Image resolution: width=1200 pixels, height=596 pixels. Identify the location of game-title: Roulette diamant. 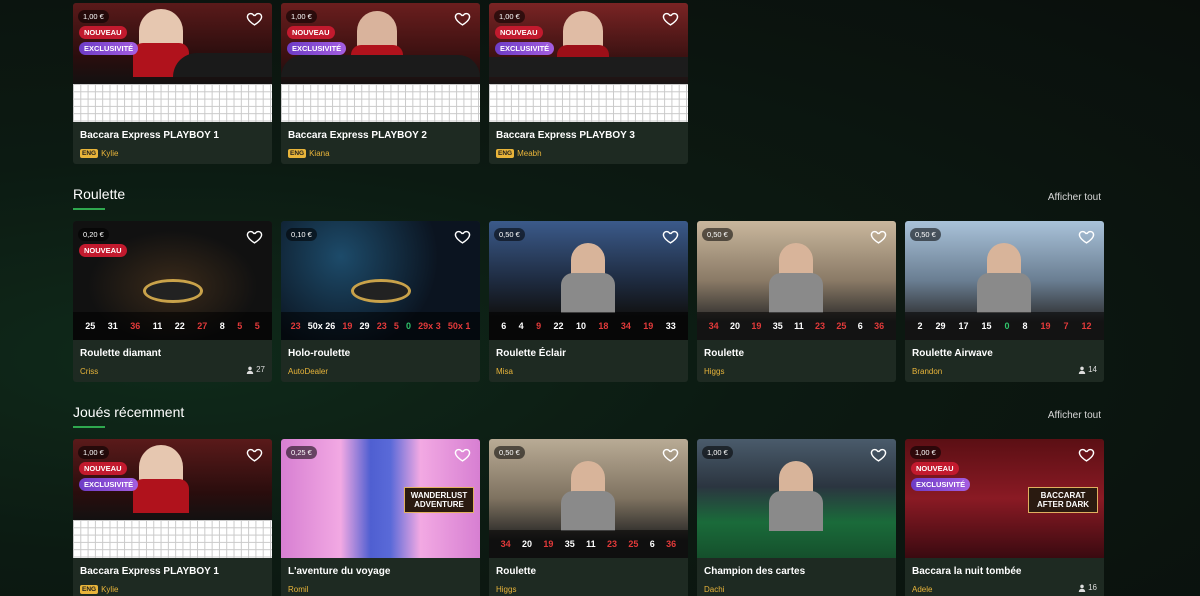
(121, 353).